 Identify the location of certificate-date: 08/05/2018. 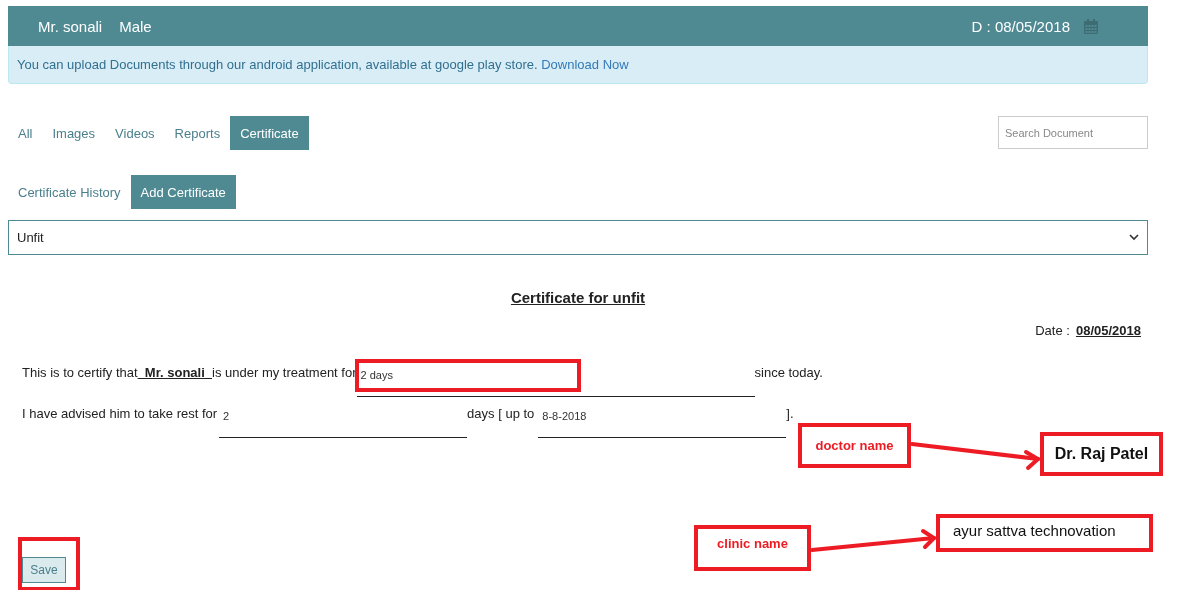
(1108, 330).